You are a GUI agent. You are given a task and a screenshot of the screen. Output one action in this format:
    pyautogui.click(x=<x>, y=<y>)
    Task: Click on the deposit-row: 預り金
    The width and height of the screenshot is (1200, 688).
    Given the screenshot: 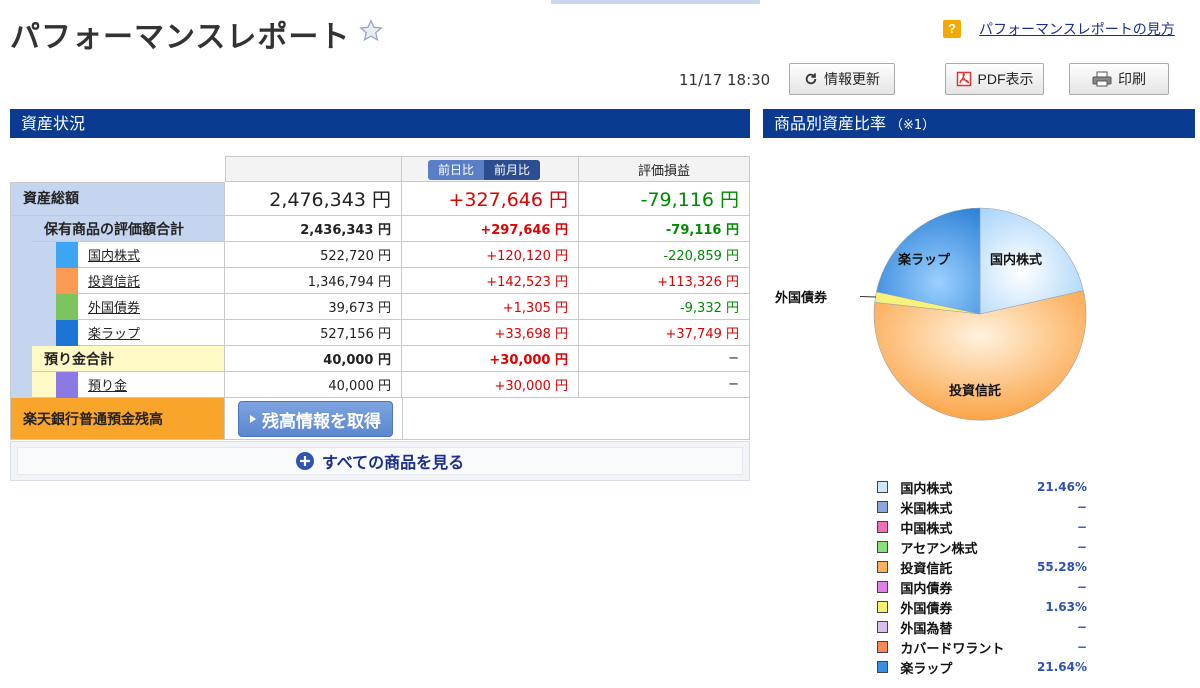 What is the action you would take?
    pyautogui.click(x=151, y=385)
    